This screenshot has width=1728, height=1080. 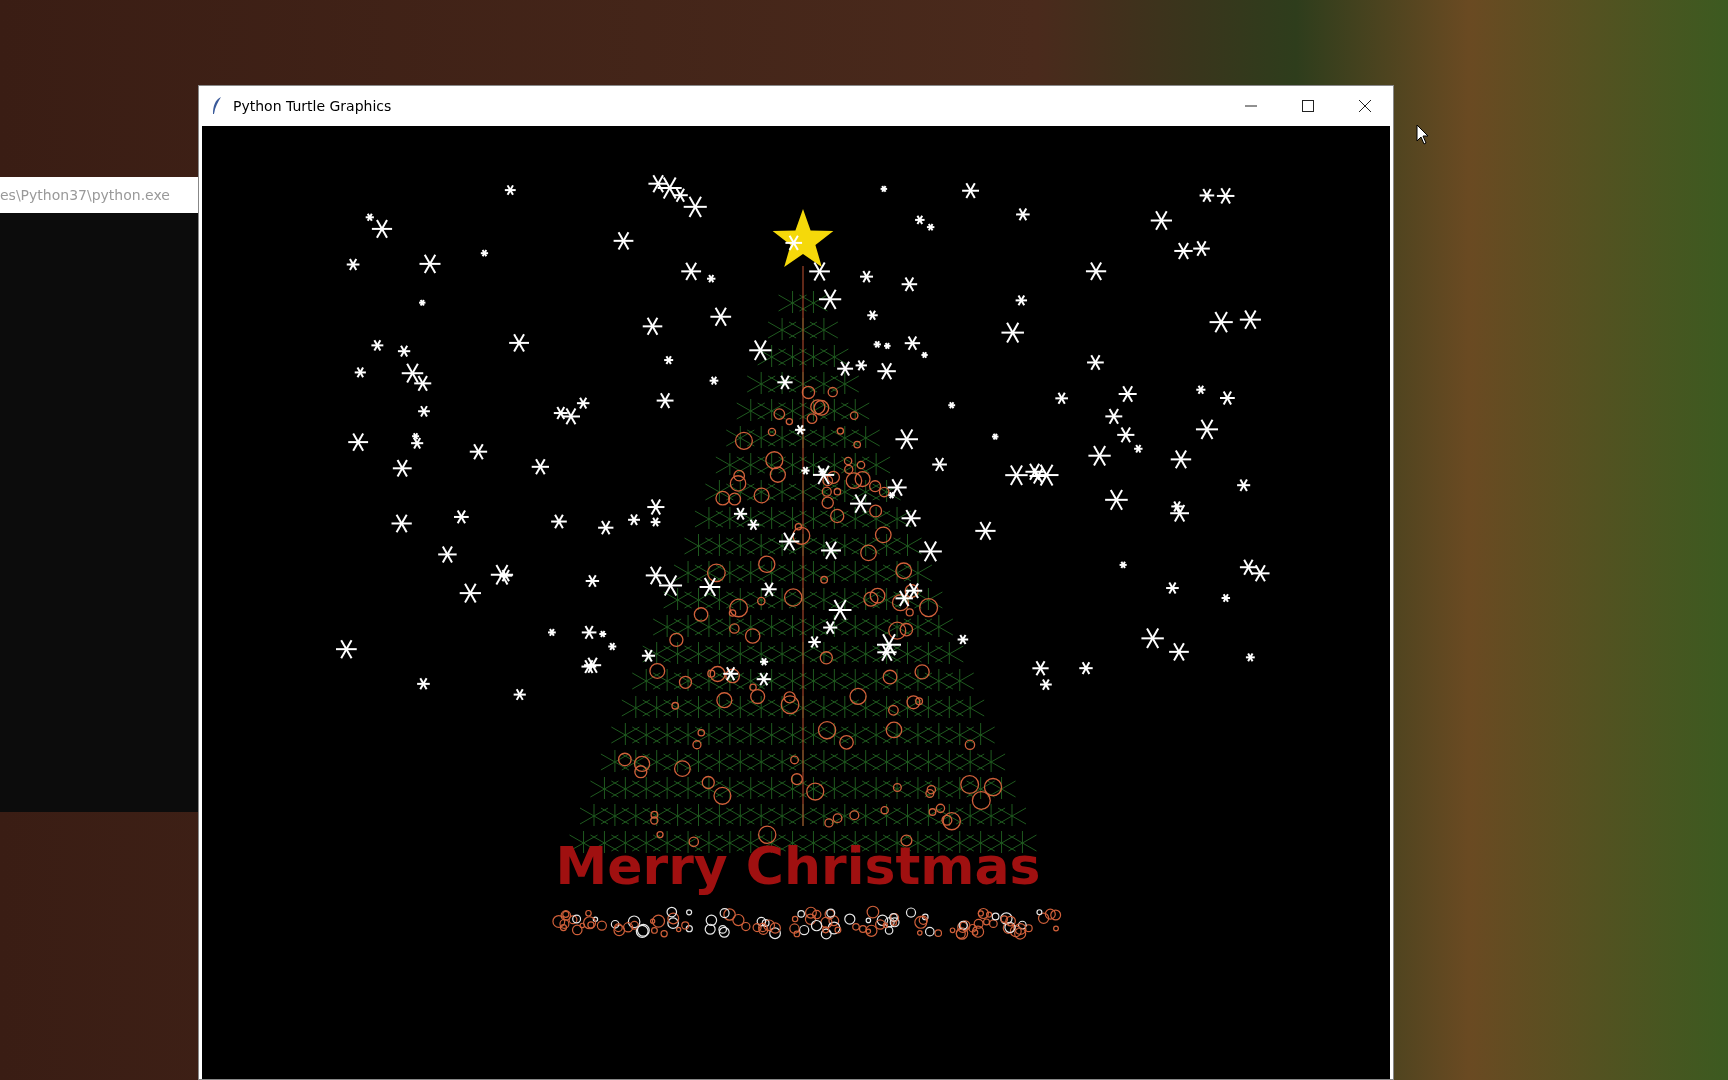 What do you see at coordinates (217, 106) in the screenshot?
I see `feather-icon` at bounding box center [217, 106].